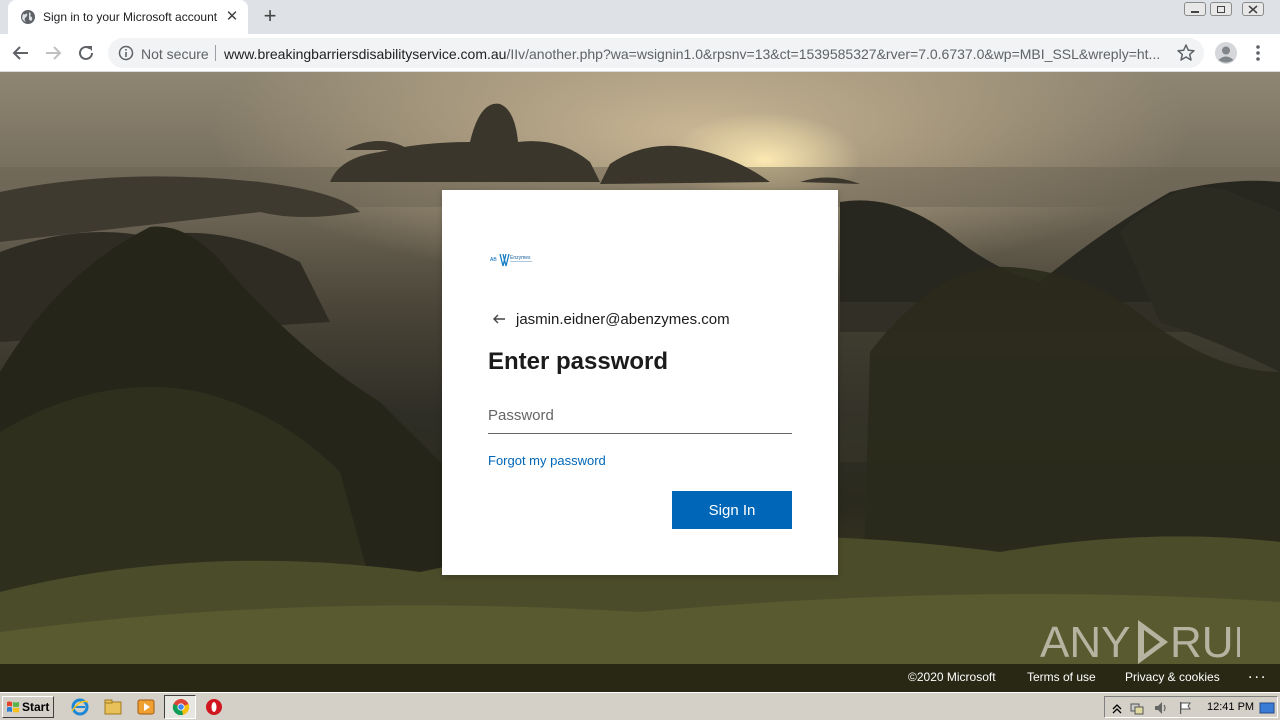 The width and height of the screenshot is (1280, 720). I want to click on company-logo: AB Enzymes, so click(511, 260).